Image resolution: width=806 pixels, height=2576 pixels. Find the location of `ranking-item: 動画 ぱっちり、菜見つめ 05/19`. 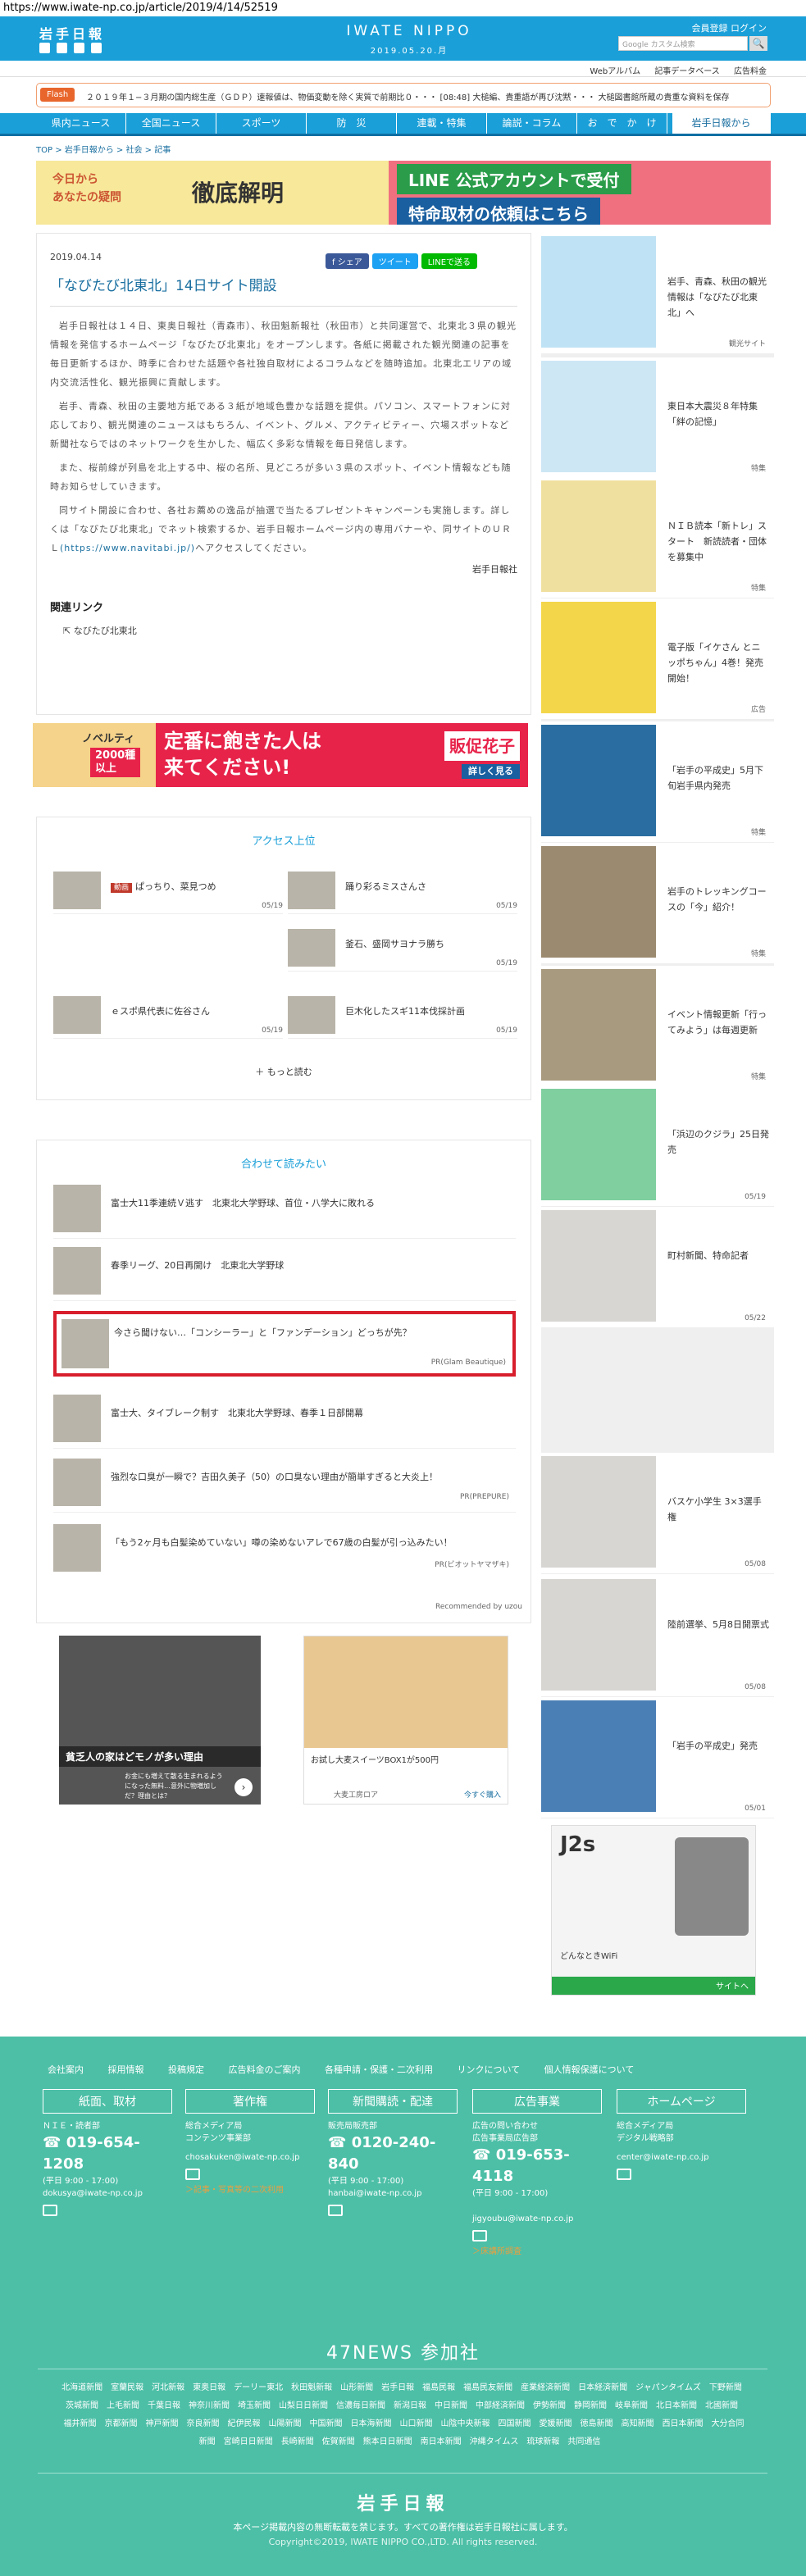

ranking-item: 動画 ぱっちり、菜見つめ 05/19 is located at coordinates (168, 889).